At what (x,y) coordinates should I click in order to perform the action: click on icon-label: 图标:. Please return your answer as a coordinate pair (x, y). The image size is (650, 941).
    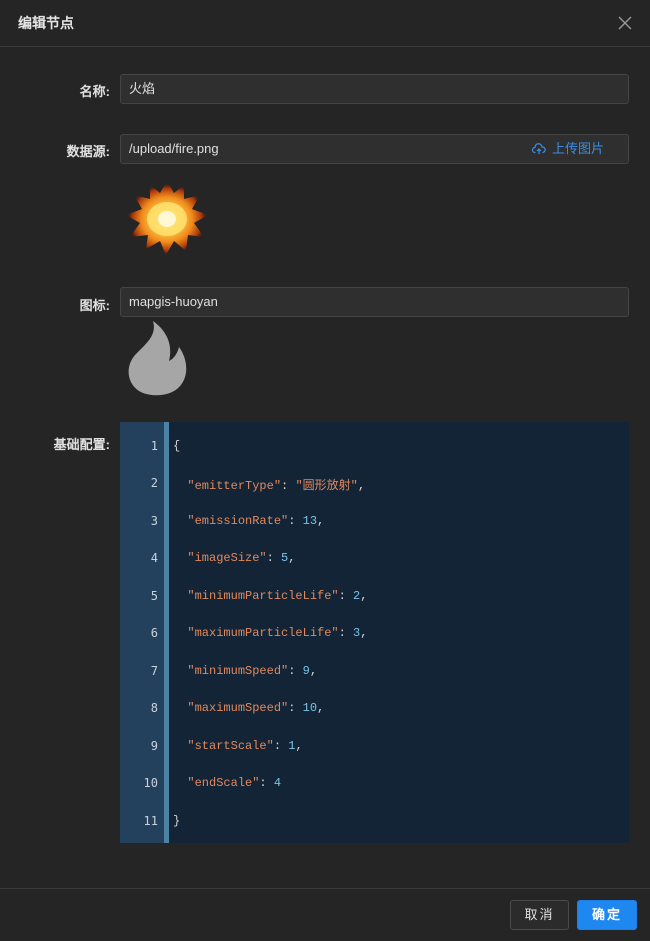
    Looking at the image, I should click on (94, 305).